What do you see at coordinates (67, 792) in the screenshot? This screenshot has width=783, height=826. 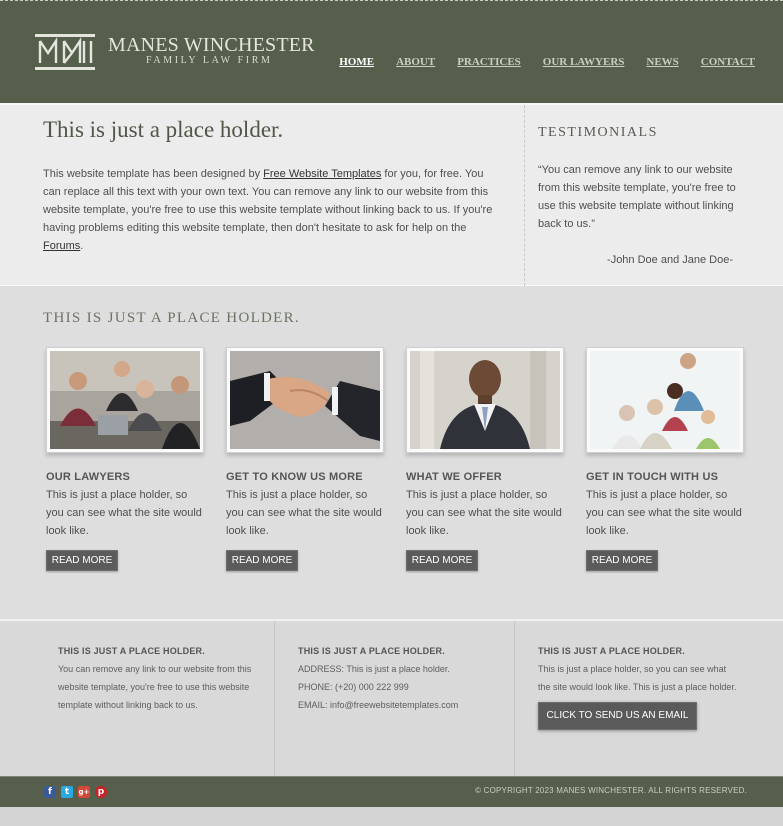 I see `twitter-icon: t` at bounding box center [67, 792].